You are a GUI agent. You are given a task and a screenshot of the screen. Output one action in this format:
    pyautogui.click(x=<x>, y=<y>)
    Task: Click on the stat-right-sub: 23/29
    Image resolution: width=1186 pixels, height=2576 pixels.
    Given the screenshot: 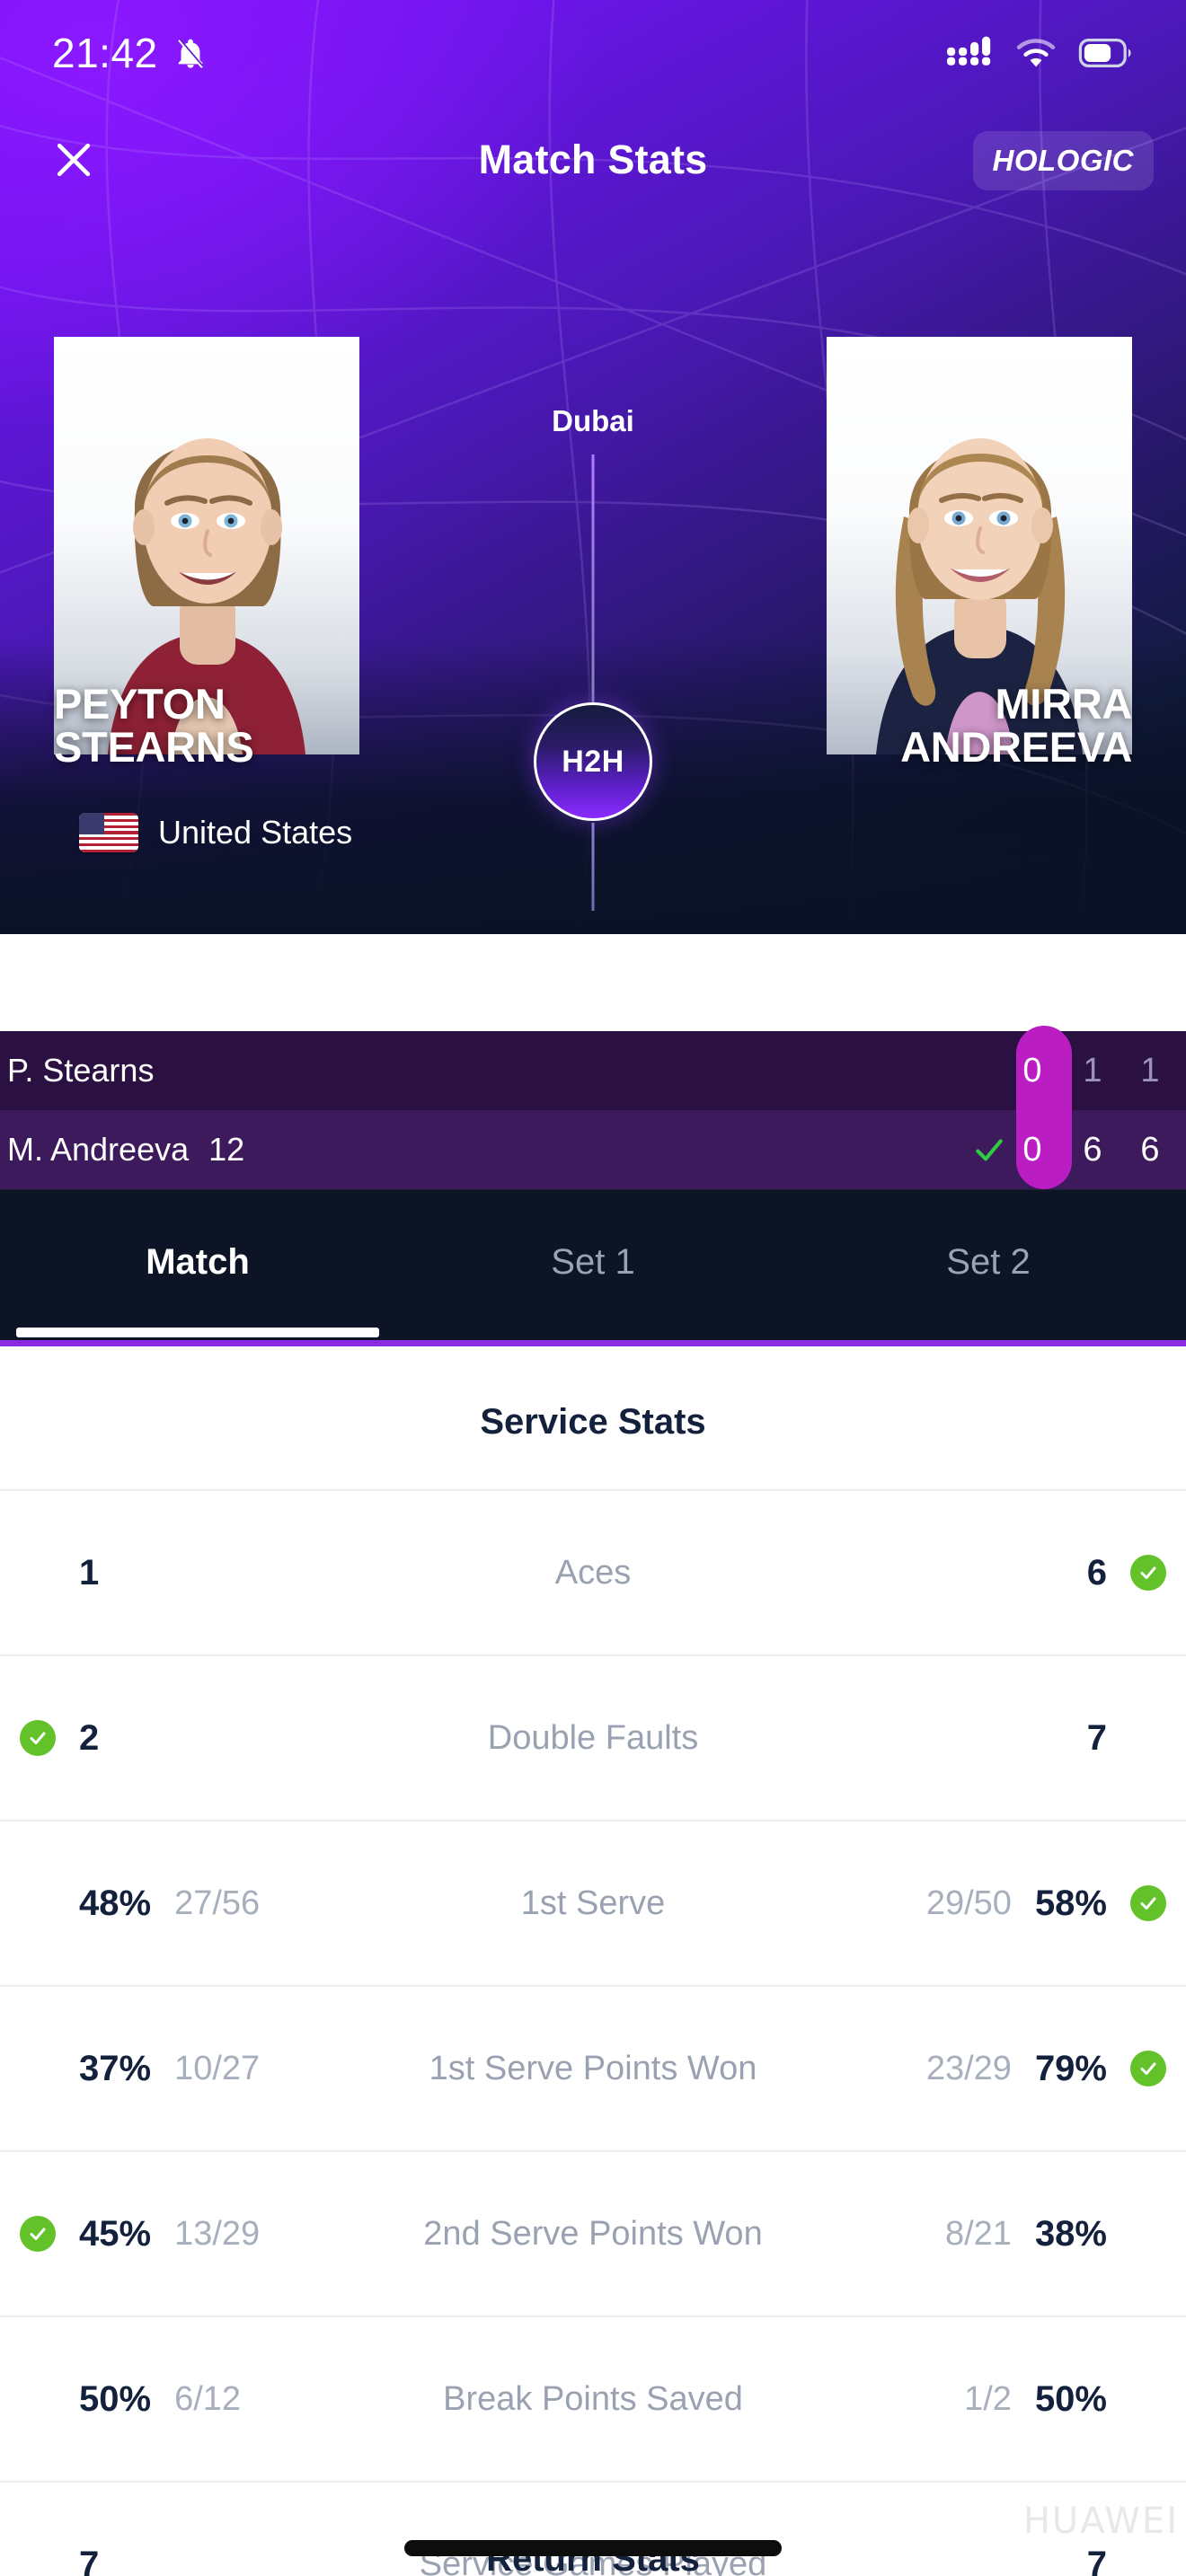 What is the action you would take?
    pyautogui.click(x=968, y=2068)
    